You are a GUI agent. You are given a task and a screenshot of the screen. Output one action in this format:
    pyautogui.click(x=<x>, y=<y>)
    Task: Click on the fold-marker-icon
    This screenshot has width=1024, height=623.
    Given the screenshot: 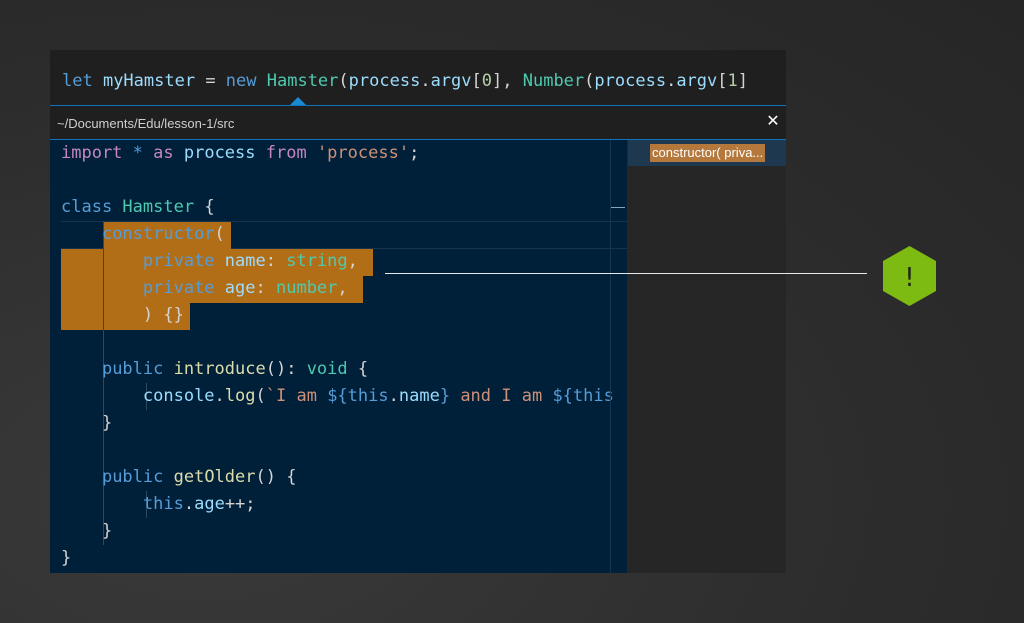 What is the action you would take?
    pyautogui.click(x=618, y=207)
    